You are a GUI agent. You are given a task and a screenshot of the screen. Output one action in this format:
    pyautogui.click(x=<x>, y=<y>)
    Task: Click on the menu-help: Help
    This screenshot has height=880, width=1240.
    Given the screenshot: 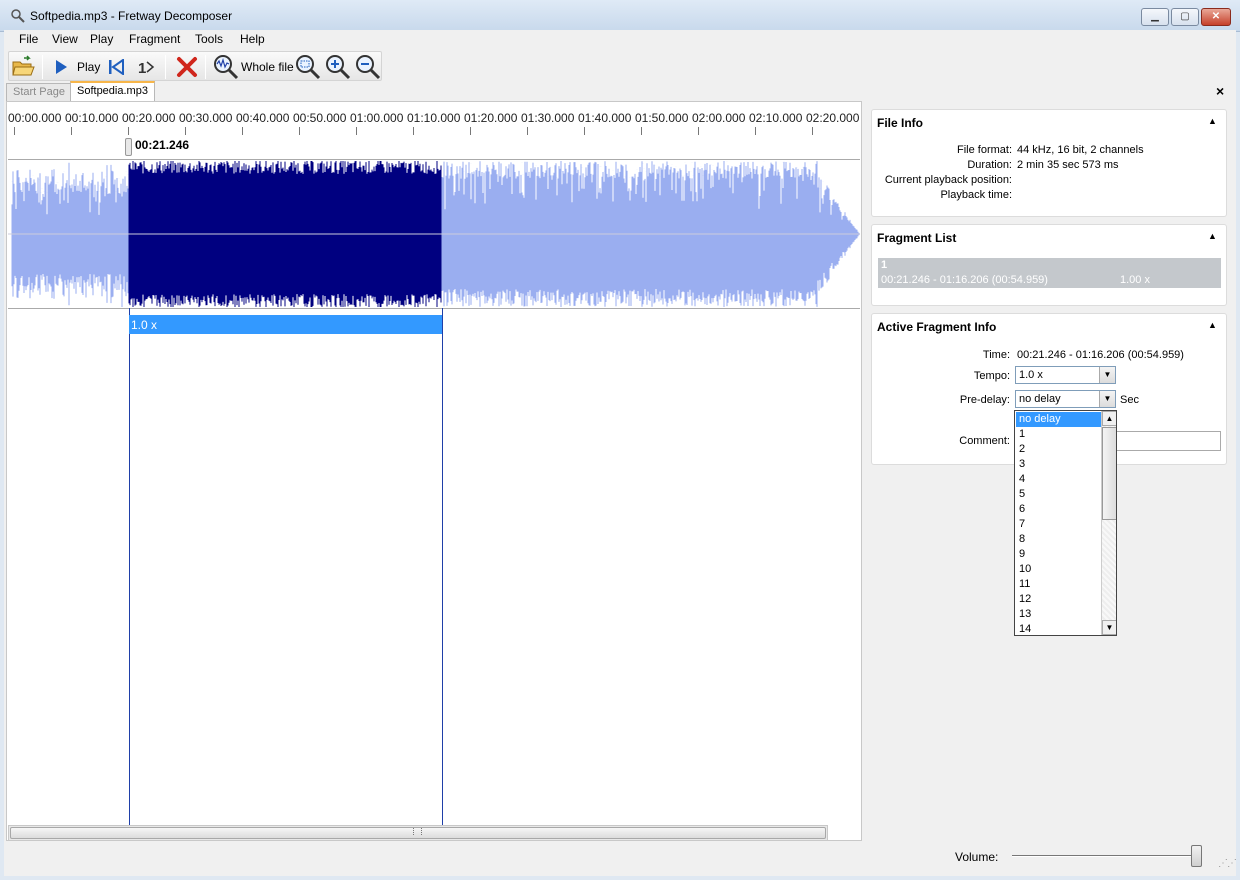 What is the action you would take?
    pyautogui.click(x=252, y=39)
    